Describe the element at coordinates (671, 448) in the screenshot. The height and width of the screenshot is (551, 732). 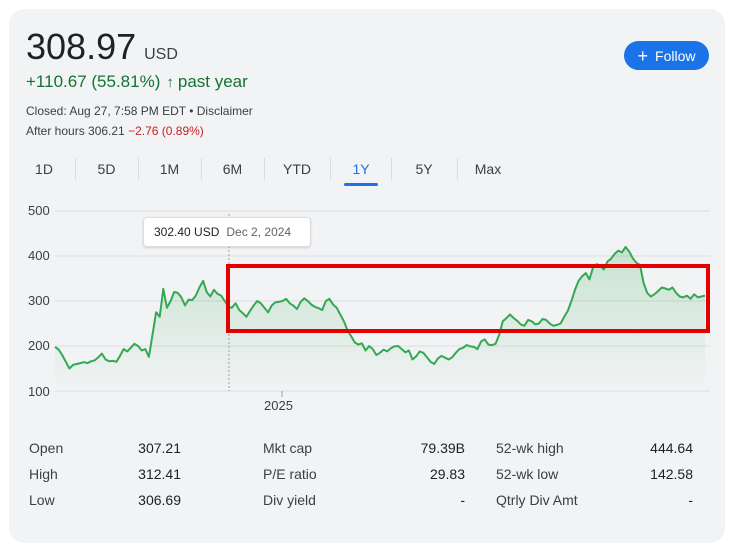
I see `stat-value: 444.64` at that location.